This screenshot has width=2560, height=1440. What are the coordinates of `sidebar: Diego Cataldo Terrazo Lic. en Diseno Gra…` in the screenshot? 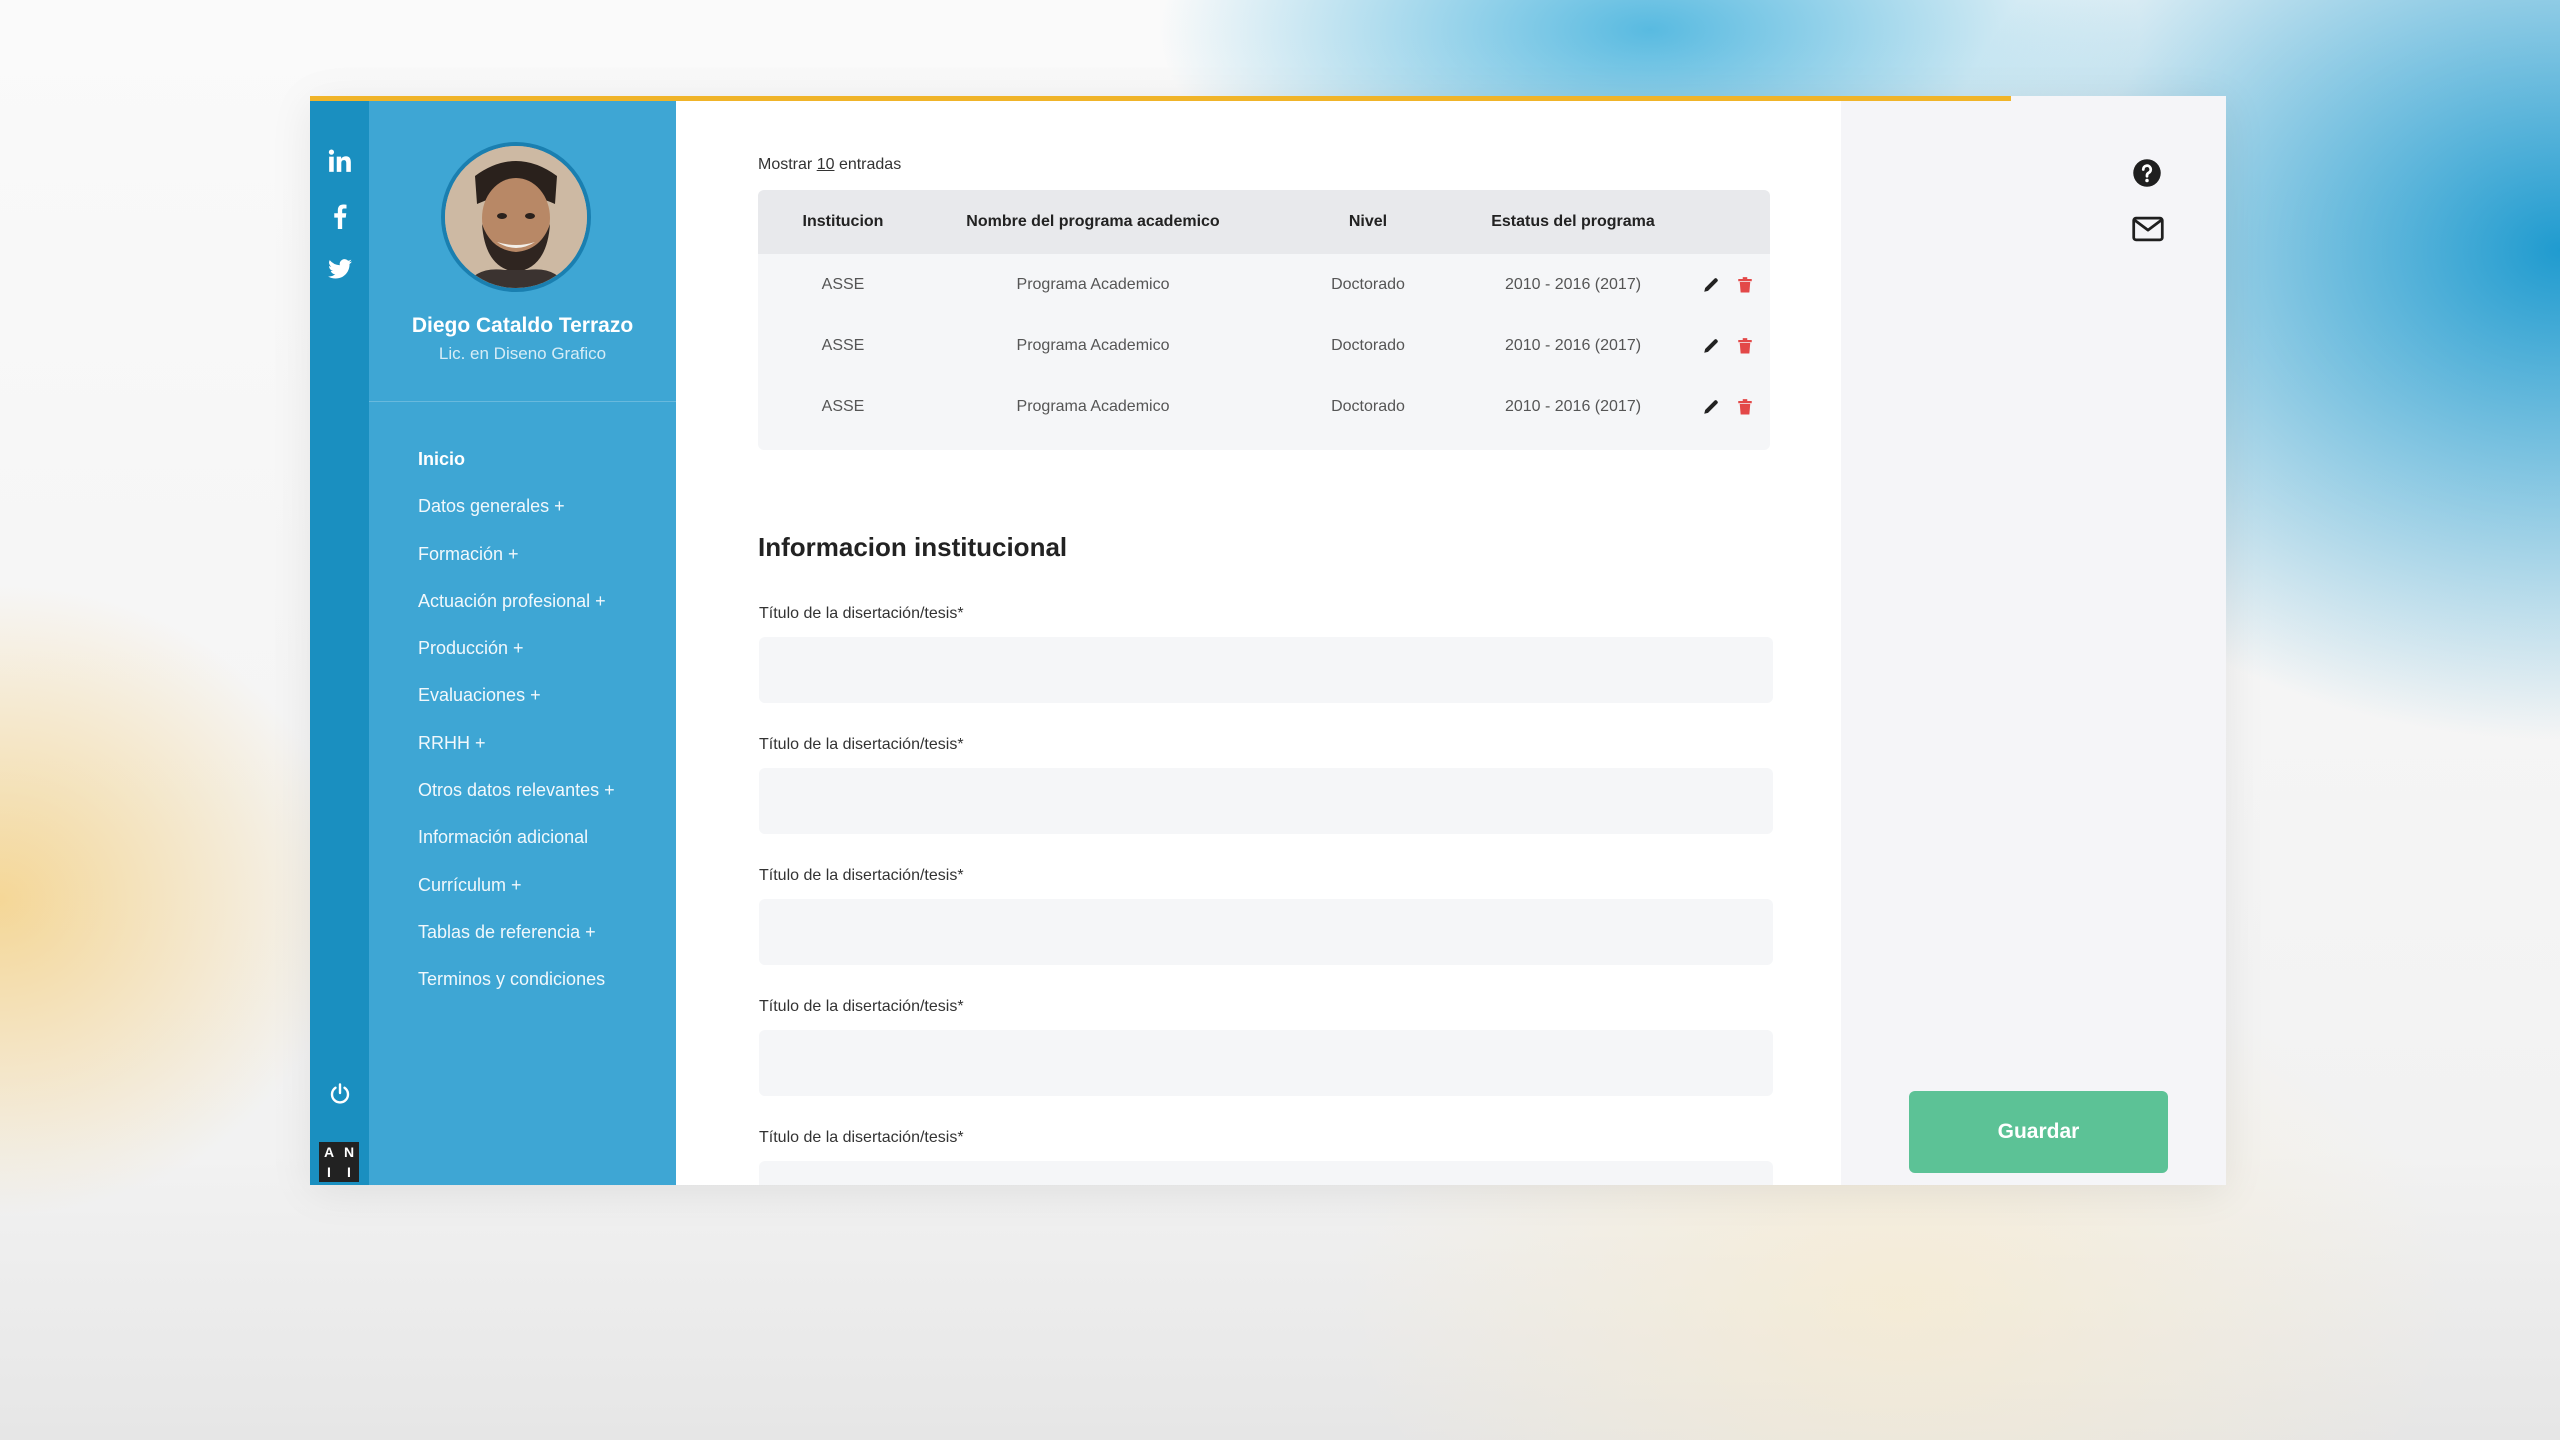 It's located at (522, 640).